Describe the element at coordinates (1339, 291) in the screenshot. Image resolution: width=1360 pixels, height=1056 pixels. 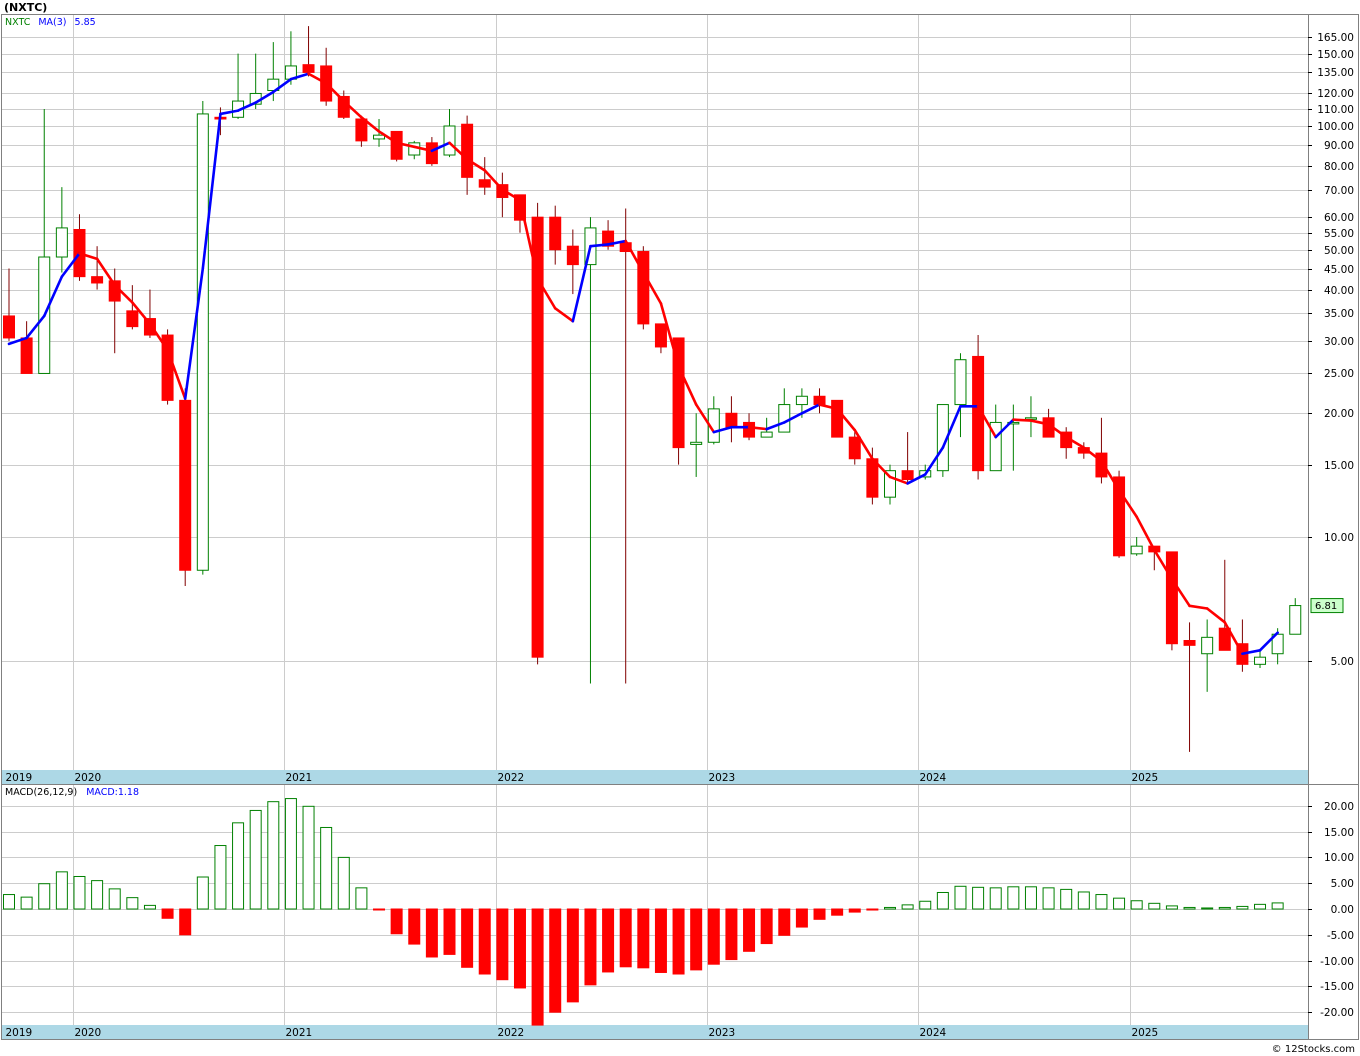
I see `price-tick-label: 40.00` at that location.